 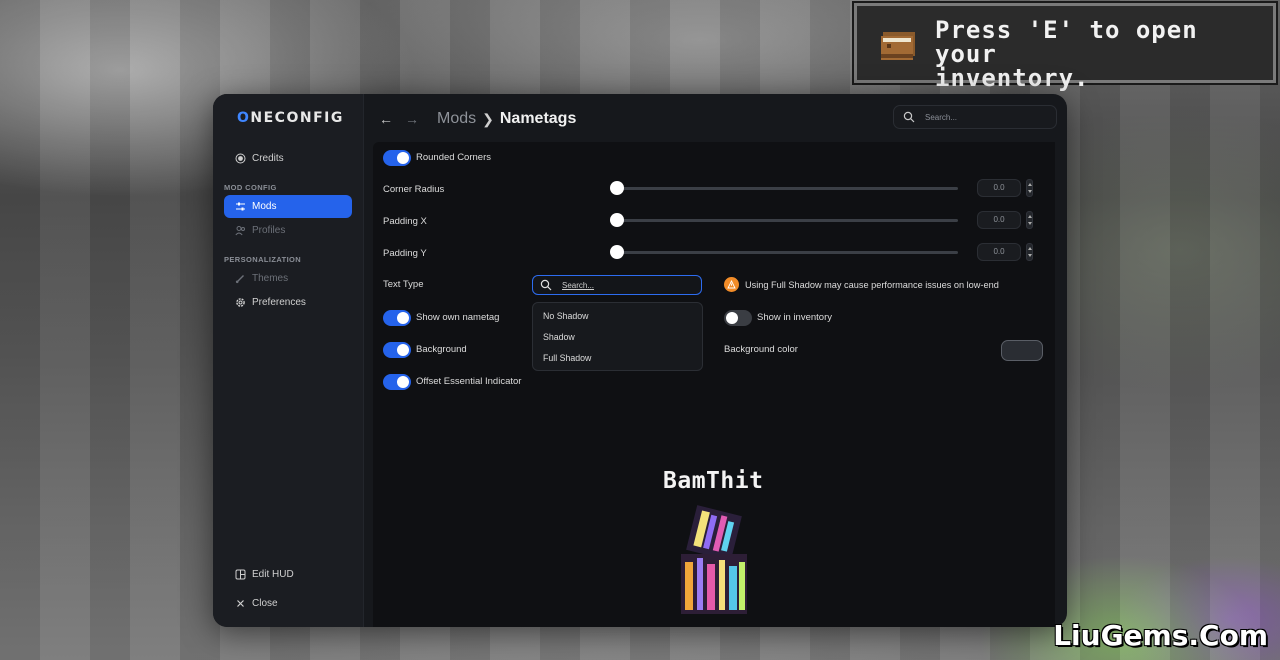 What do you see at coordinates (240, 230) in the screenshot?
I see `users-icon` at bounding box center [240, 230].